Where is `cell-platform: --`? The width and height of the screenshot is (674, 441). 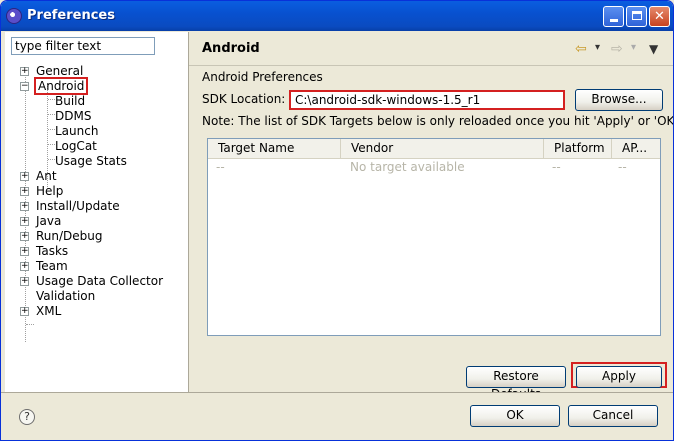
cell-platform: -- is located at coordinates (556, 167).